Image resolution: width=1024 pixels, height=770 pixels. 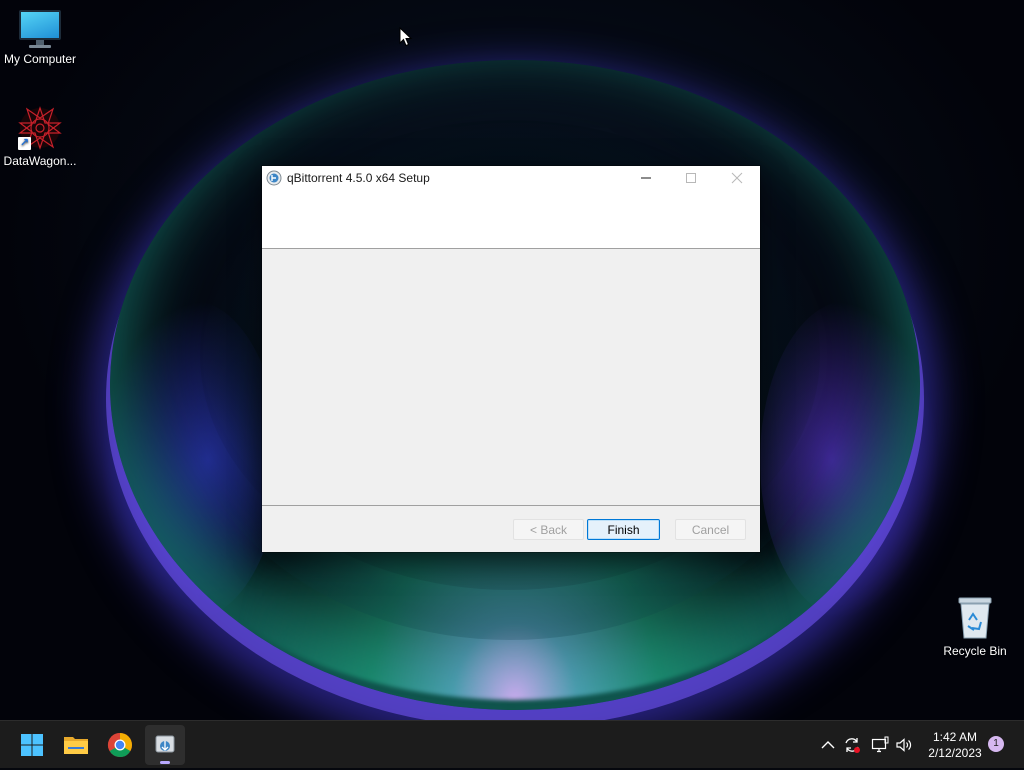 What do you see at coordinates (955, 753) in the screenshot?
I see `clock-date: 2/12/2023` at bounding box center [955, 753].